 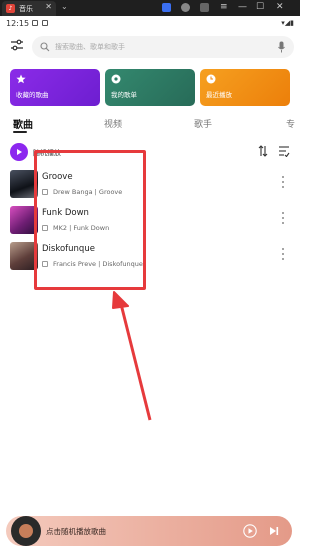 I want to click on album-disc-icon, so click(x=26, y=531).